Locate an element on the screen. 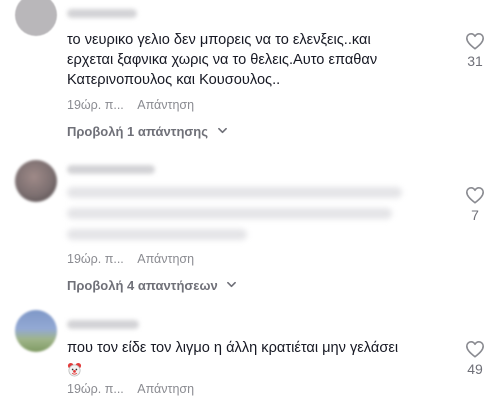 Image resolution: width=503 pixels, height=404 pixels. like-button: 31 is located at coordinates (475, 50).